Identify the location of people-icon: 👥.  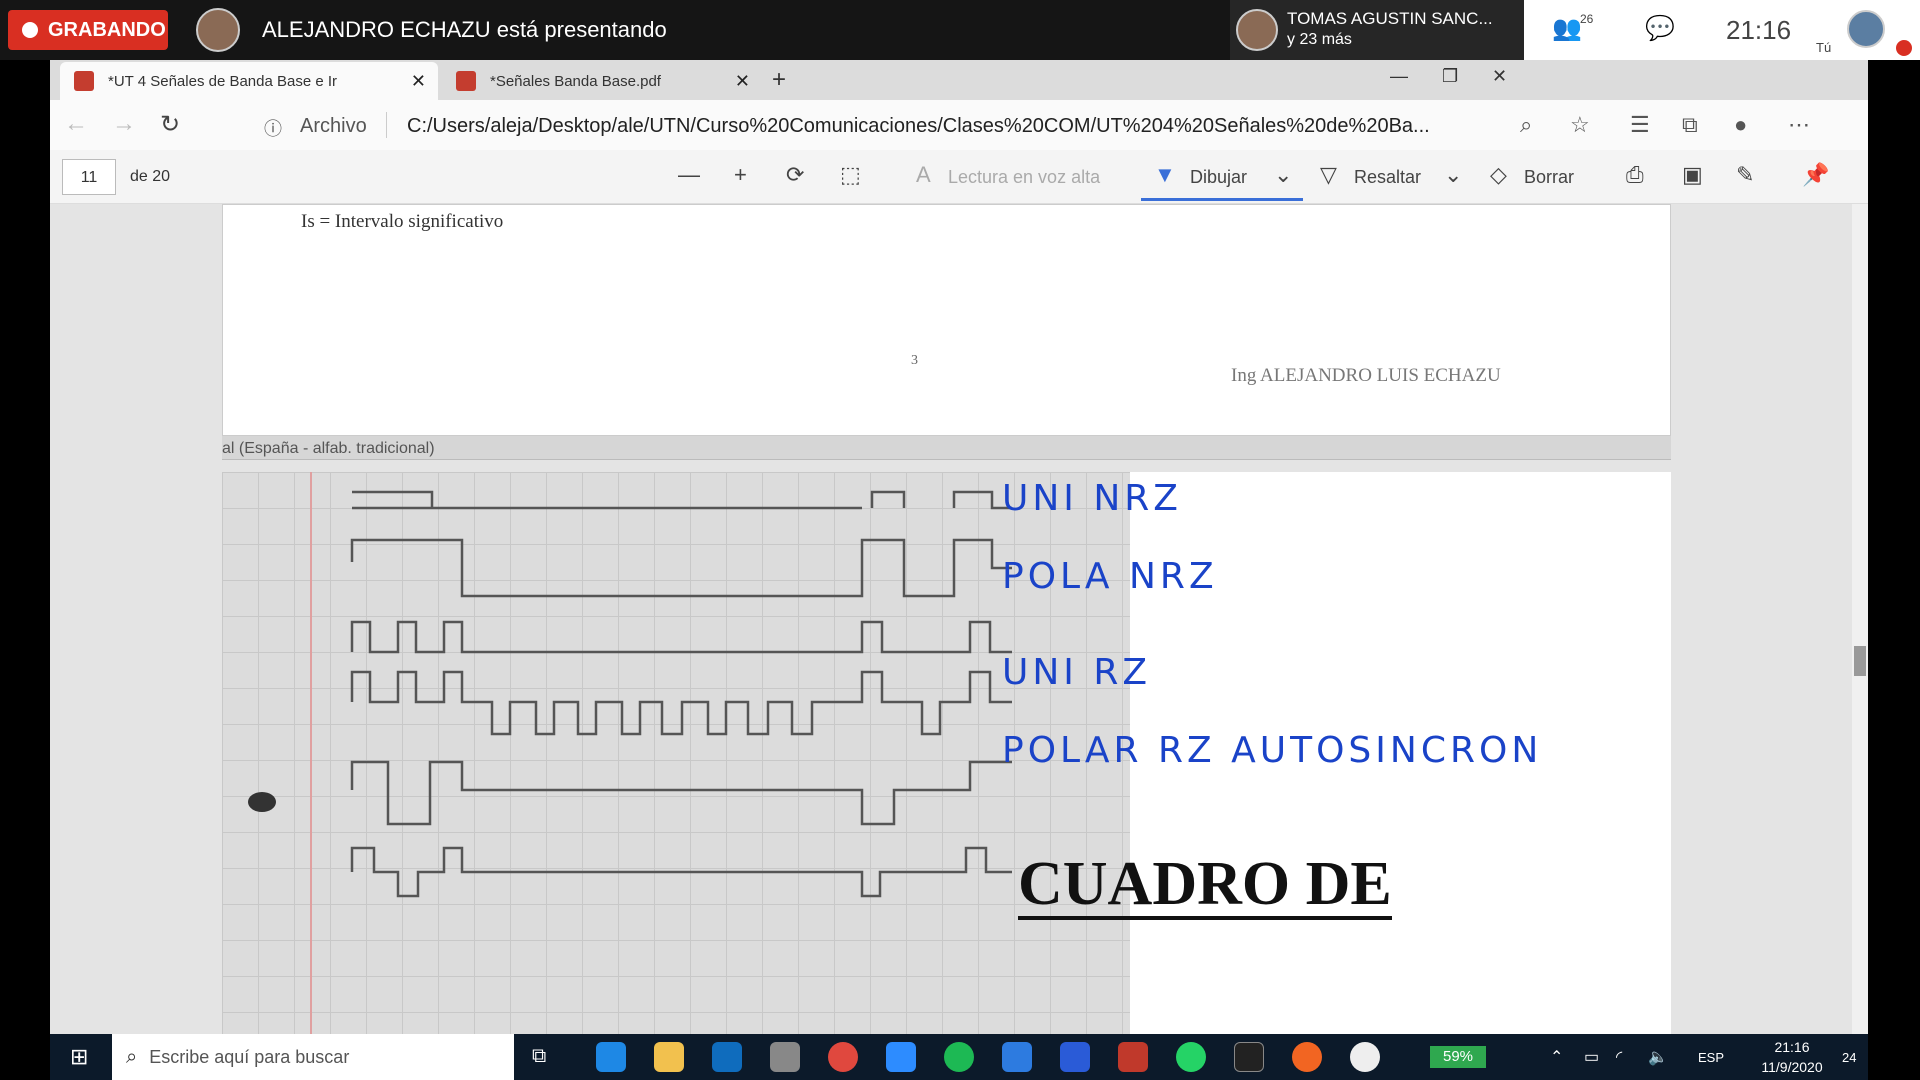
(1567, 28).